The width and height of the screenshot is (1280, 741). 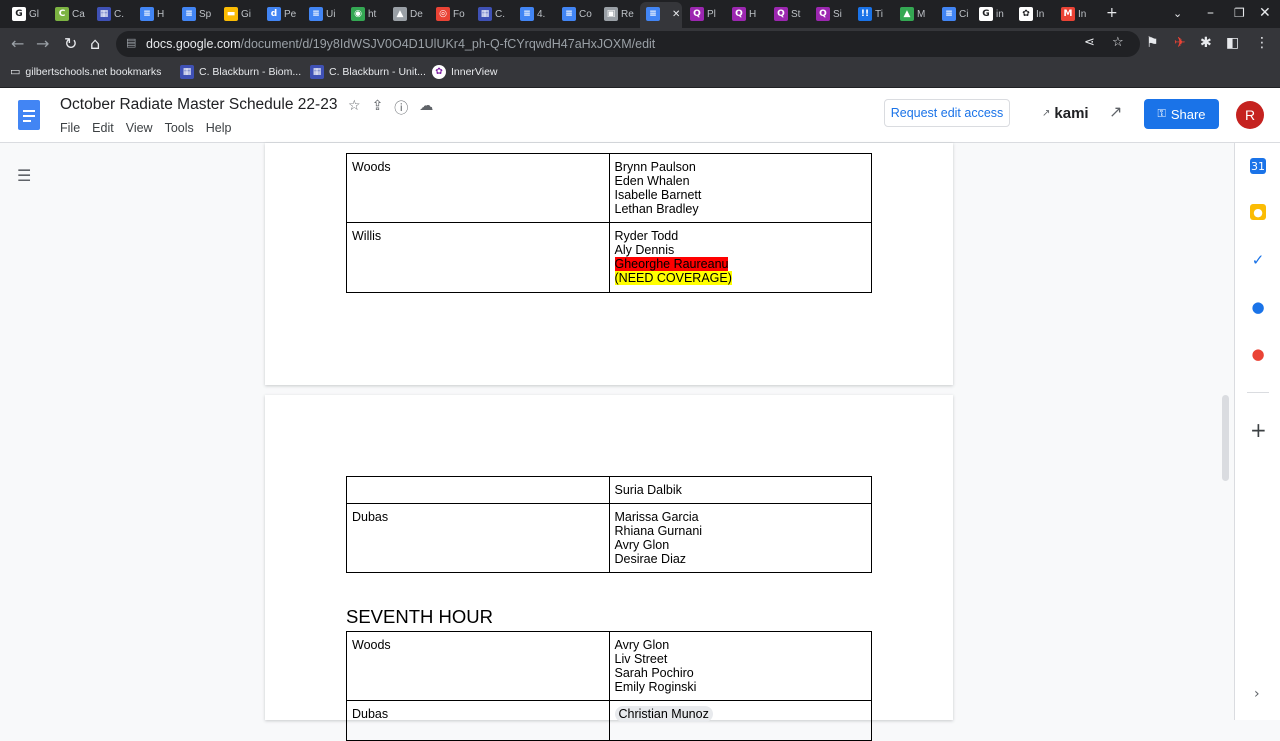 What do you see at coordinates (663, 14) in the screenshot?
I see `browser-tab: ≡ ✕` at bounding box center [663, 14].